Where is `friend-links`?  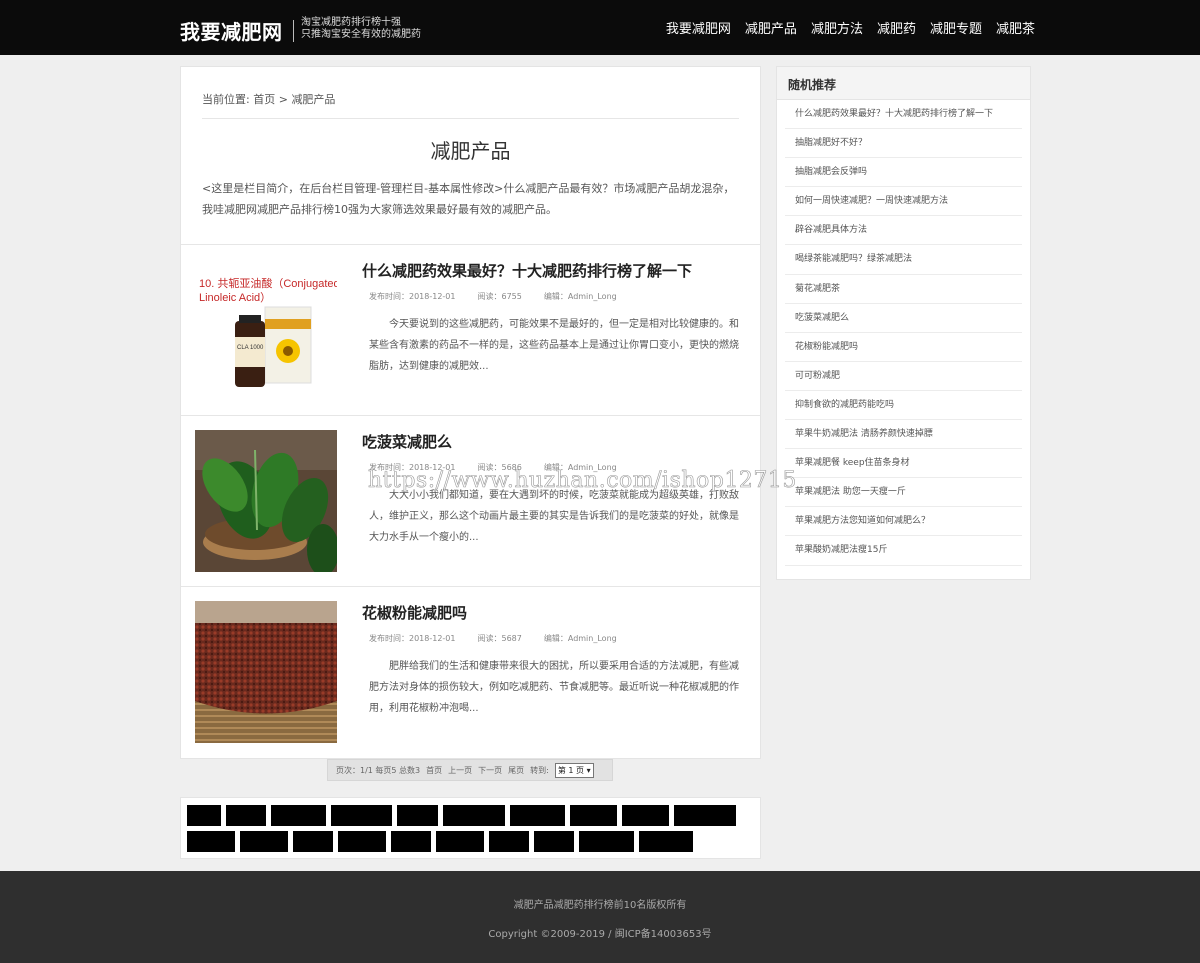
friend-links is located at coordinates (470, 828).